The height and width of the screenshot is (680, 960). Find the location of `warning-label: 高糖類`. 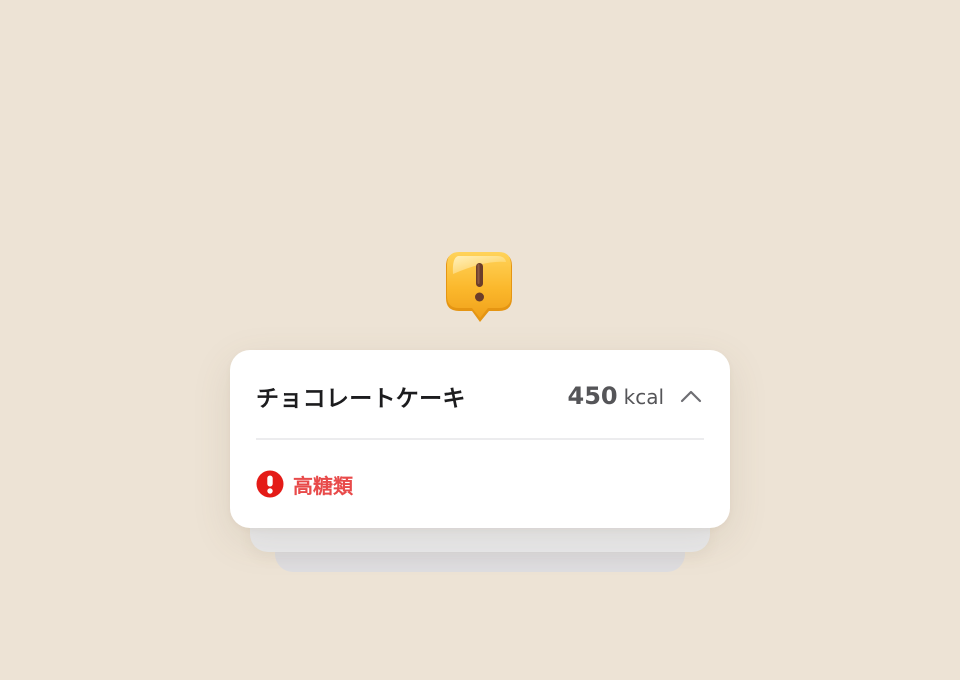

warning-label: 高糖類 is located at coordinates (323, 485).